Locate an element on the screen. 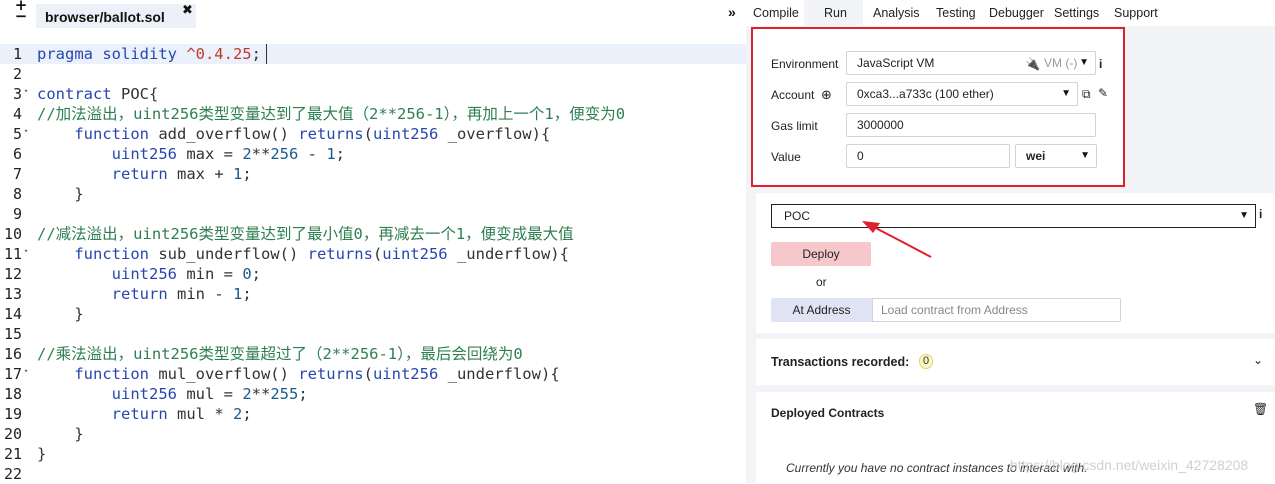 The image size is (1275, 484). tab-support: Support is located at coordinates (1136, 13).